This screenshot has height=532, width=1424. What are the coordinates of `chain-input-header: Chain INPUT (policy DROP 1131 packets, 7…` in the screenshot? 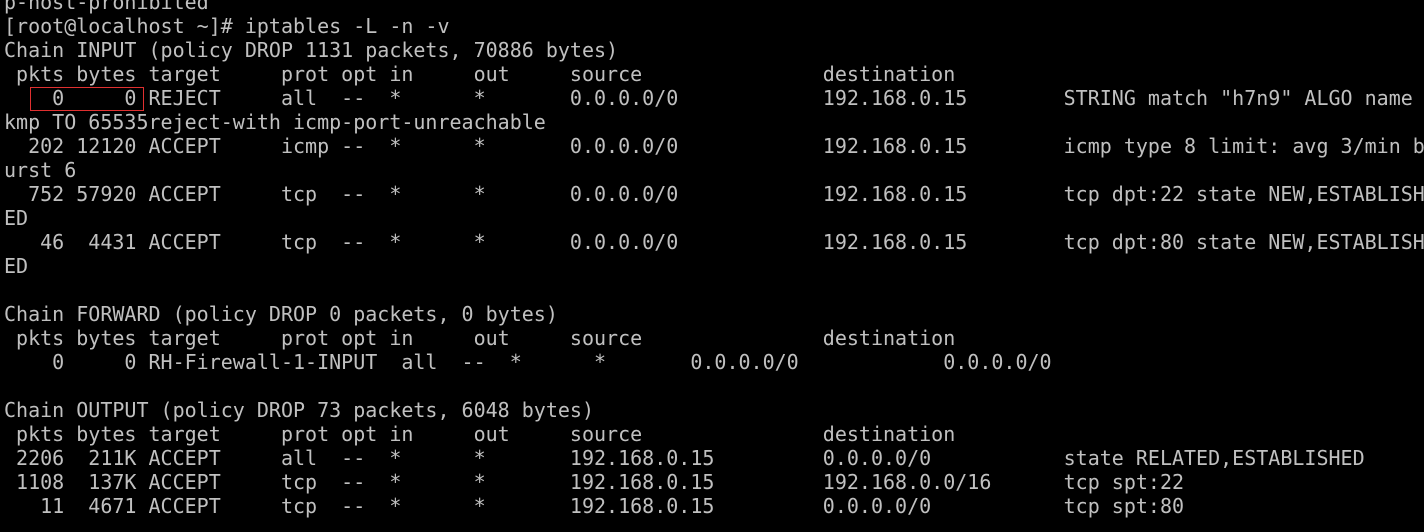 It's located at (311, 50).